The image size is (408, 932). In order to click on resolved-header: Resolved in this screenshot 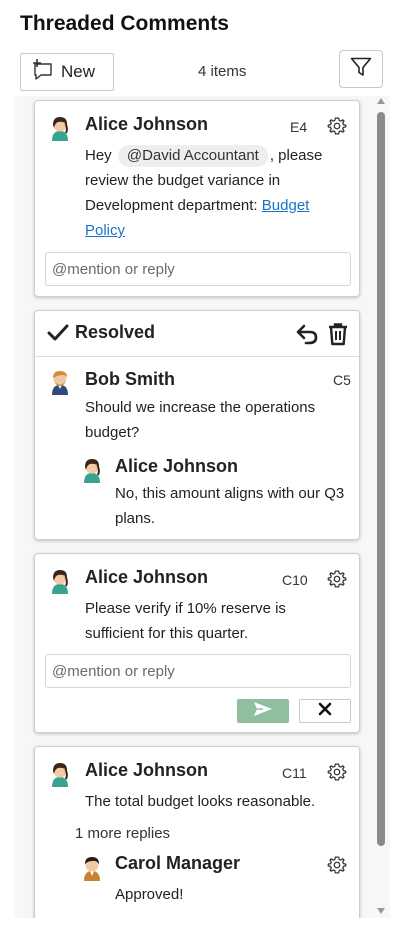, I will do `click(197, 334)`.